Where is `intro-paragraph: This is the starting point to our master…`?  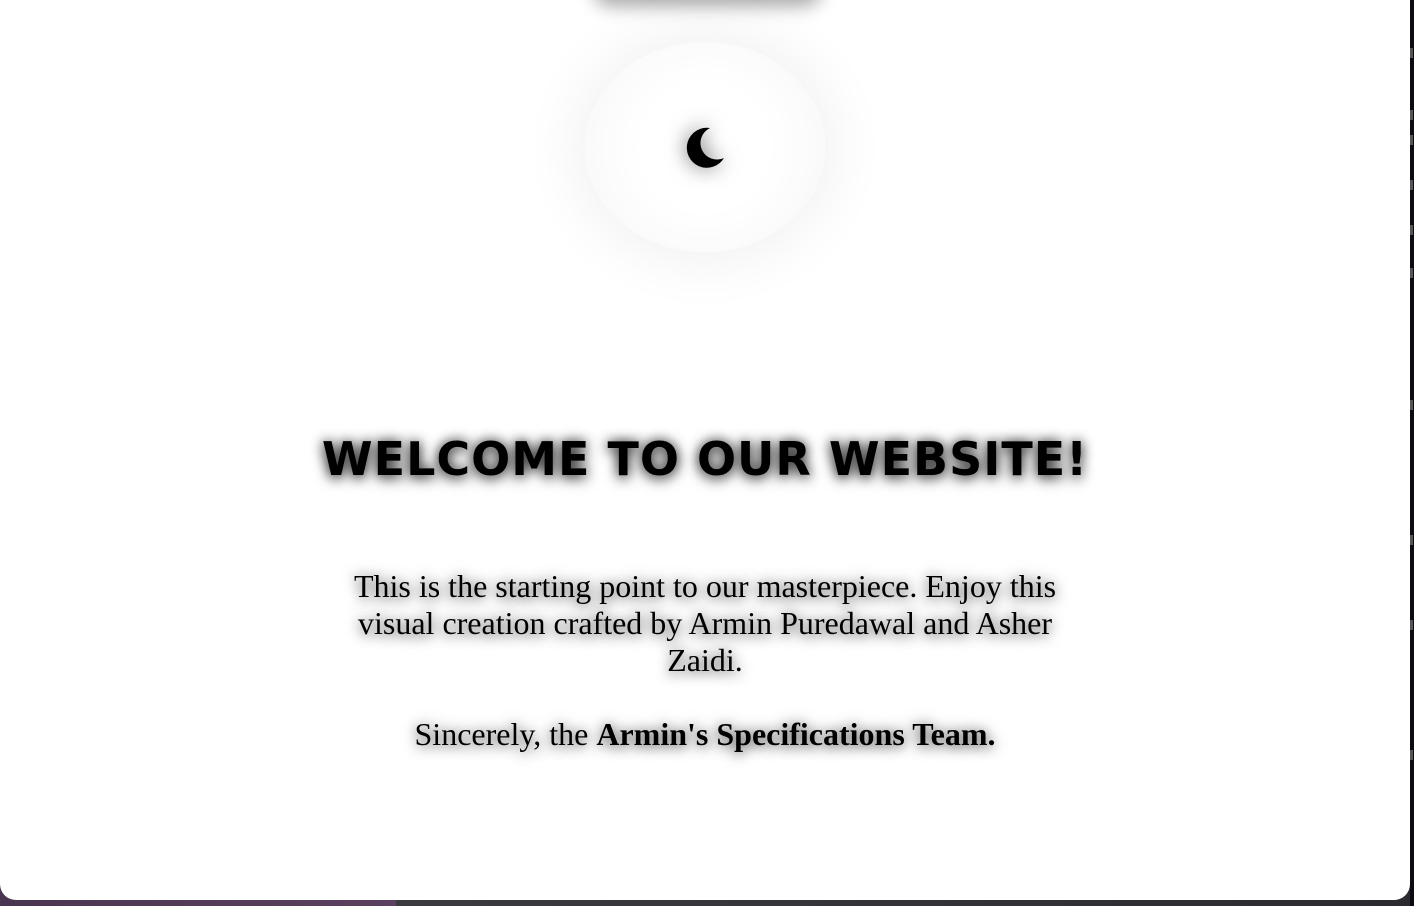 intro-paragraph: This is the starting point to our master… is located at coordinates (705, 623).